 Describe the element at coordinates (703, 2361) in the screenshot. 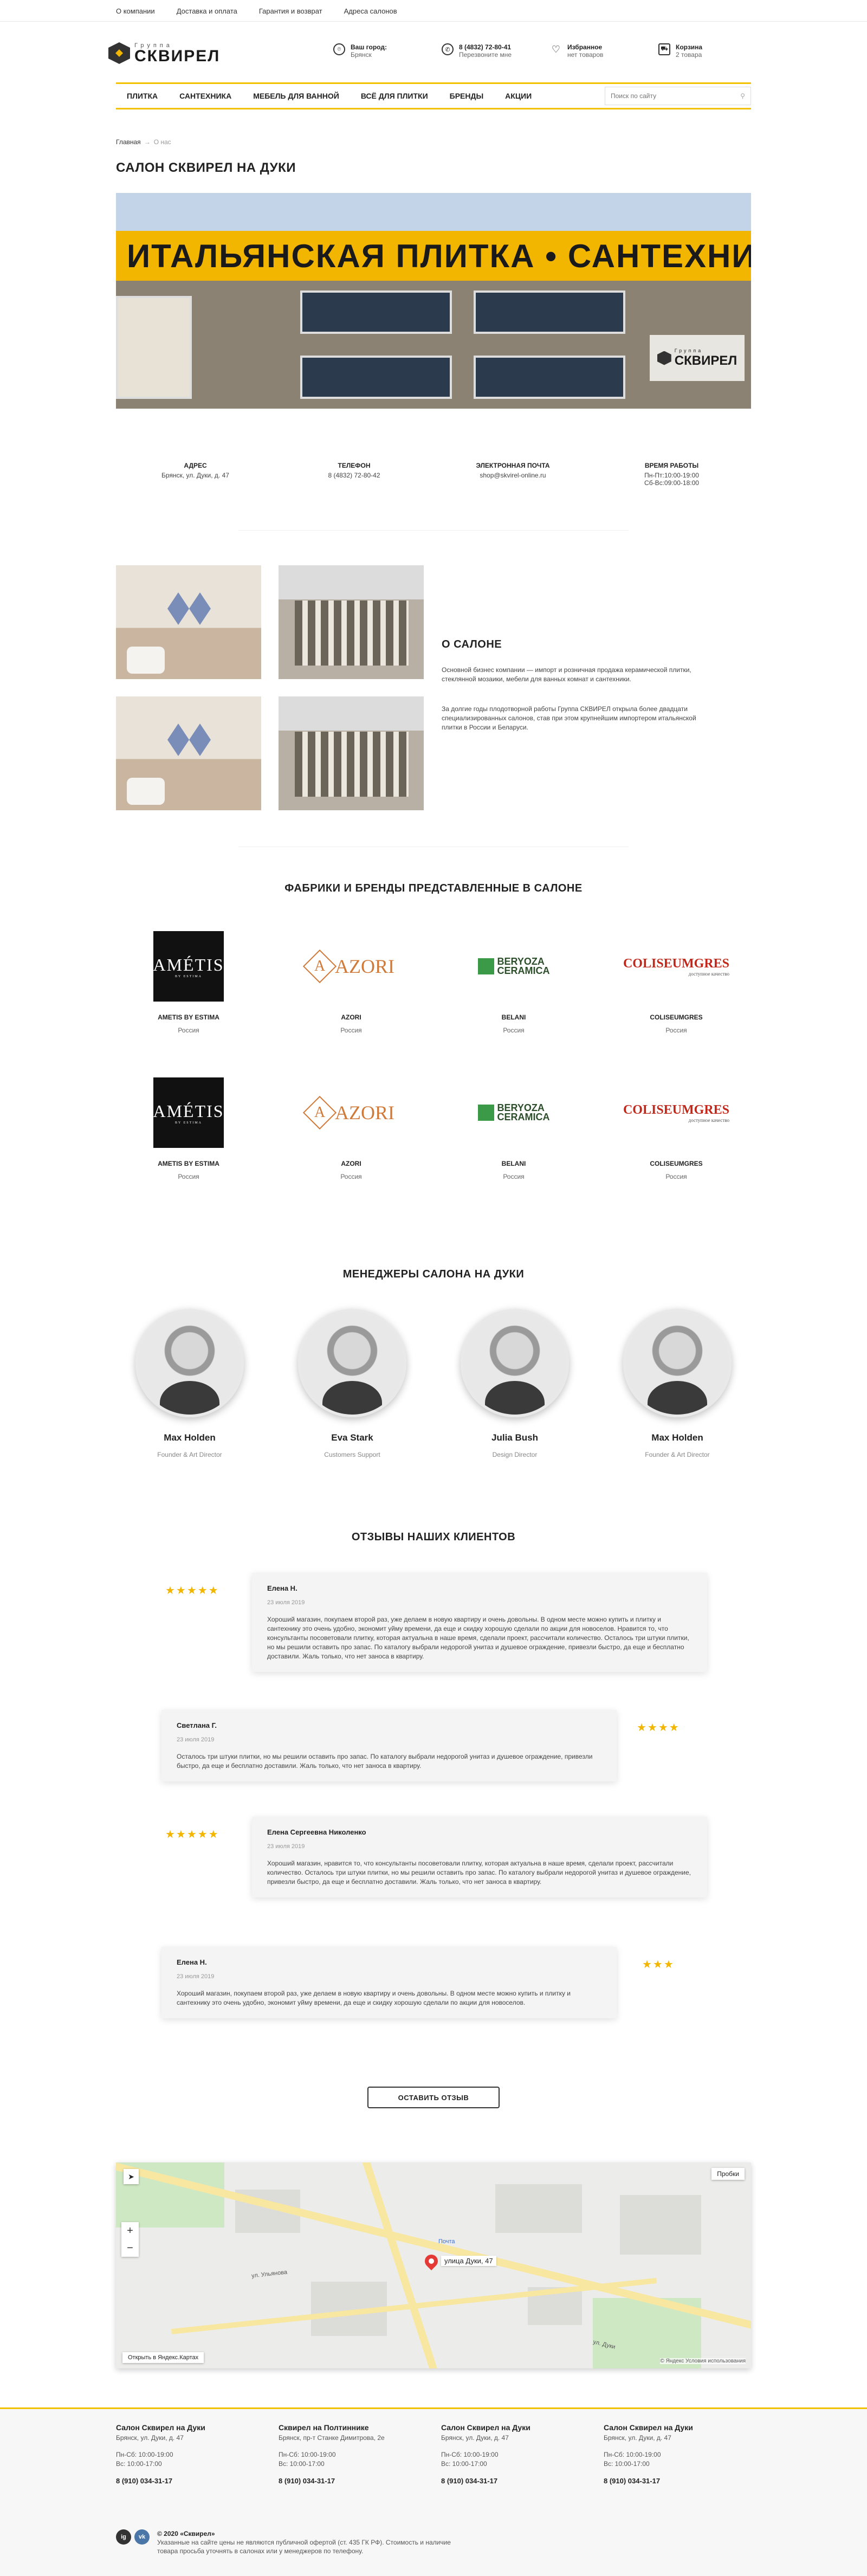

I see `map-copyright: © Яндекс Условия использования` at that location.